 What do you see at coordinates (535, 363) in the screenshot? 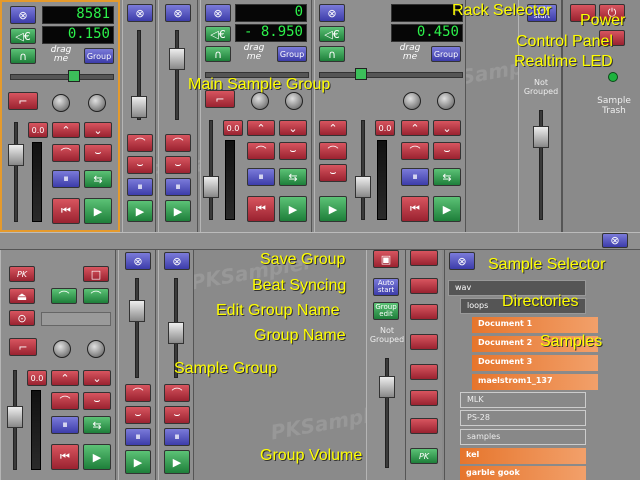
I see `sample-row: Document 3` at bounding box center [535, 363].